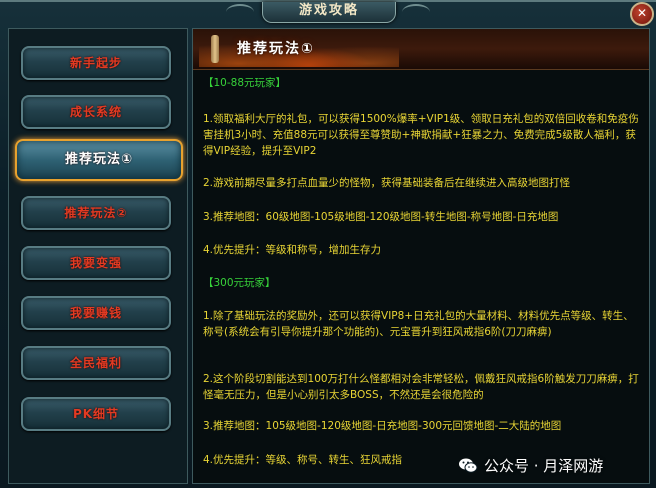 The height and width of the screenshot is (488, 656). Describe the element at coordinates (96, 363) in the screenshot. I see `sidebar-item-welfare: 全民福利` at that location.